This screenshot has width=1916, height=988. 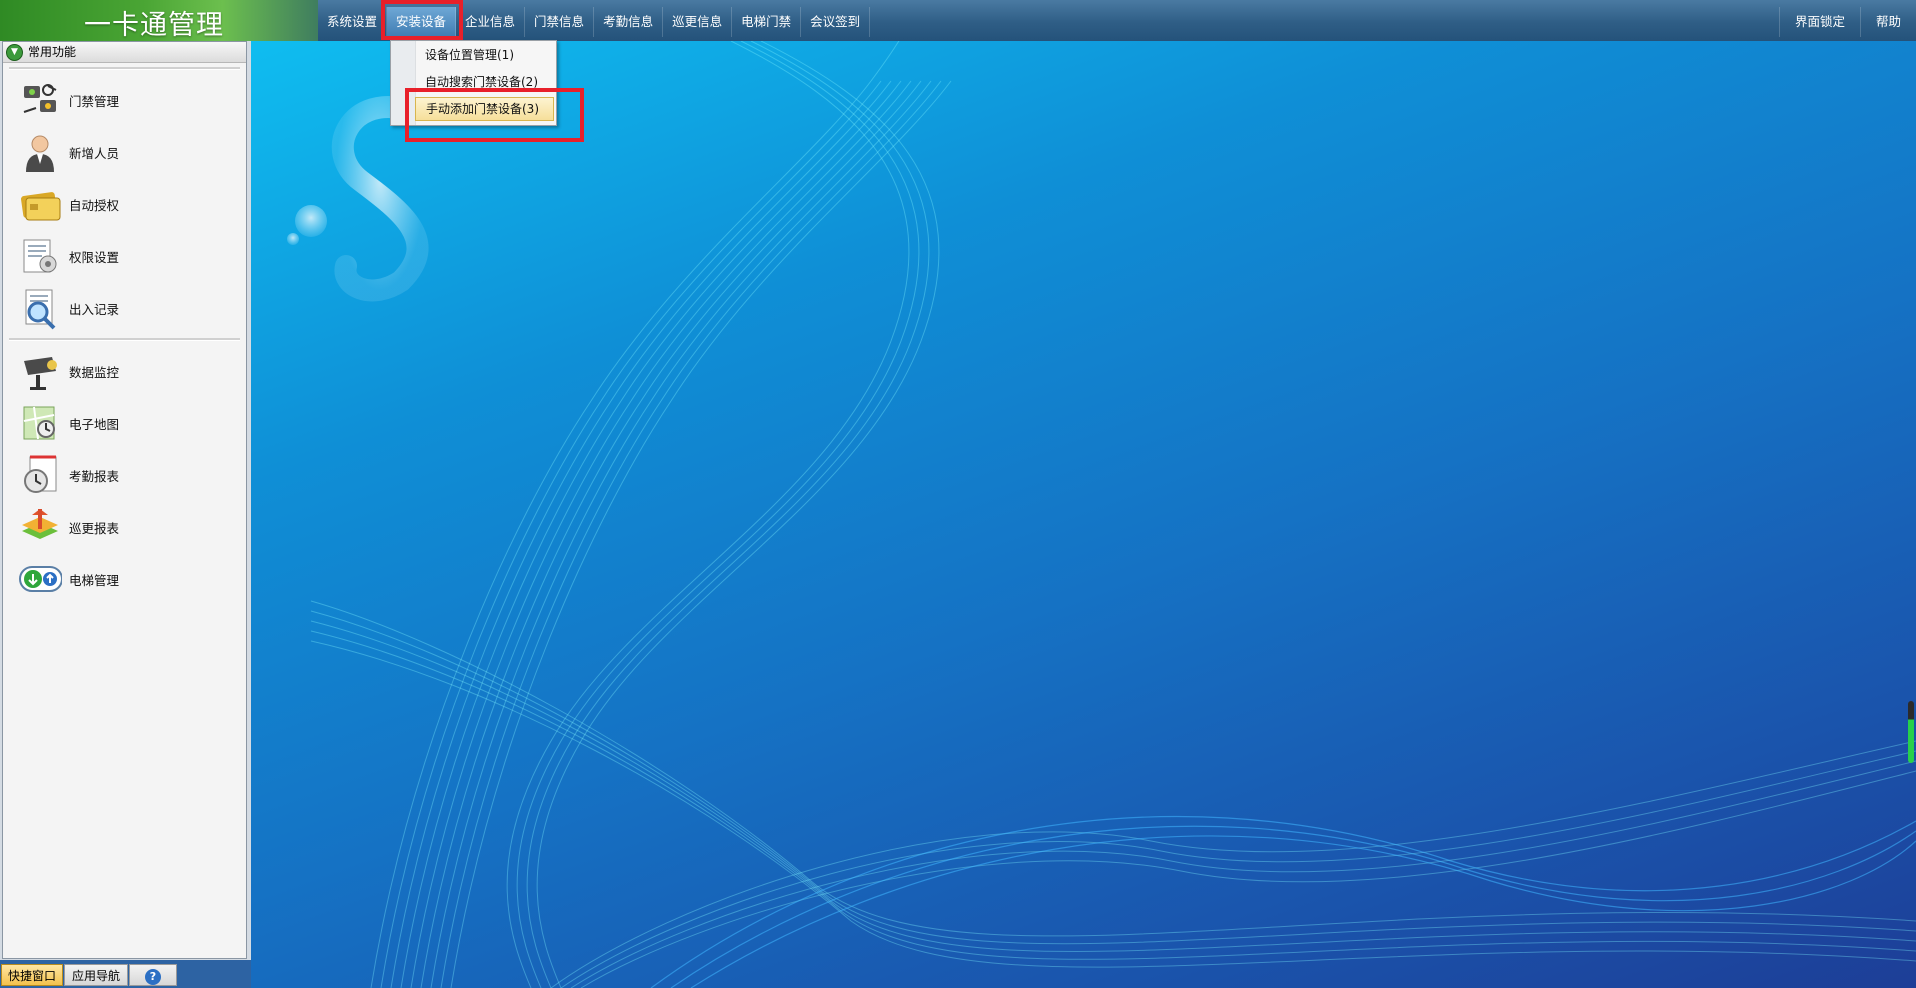 I want to click on sidebar-item-label: 考勤报表, so click(x=94, y=476).